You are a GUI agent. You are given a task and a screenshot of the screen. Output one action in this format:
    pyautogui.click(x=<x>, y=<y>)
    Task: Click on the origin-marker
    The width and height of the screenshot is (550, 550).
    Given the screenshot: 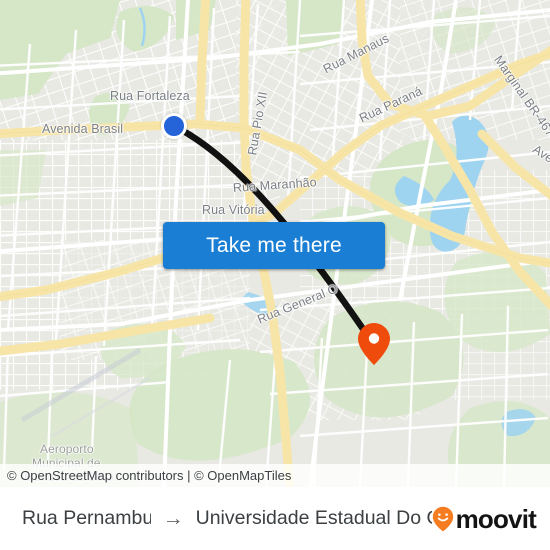 What is the action you would take?
    pyautogui.click(x=174, y=126)
    